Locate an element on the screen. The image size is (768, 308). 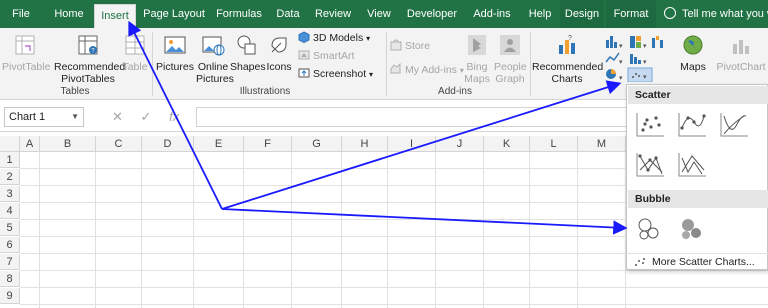
hierarchy-chart-icon: ▾ is located at coordinates (638, 43).